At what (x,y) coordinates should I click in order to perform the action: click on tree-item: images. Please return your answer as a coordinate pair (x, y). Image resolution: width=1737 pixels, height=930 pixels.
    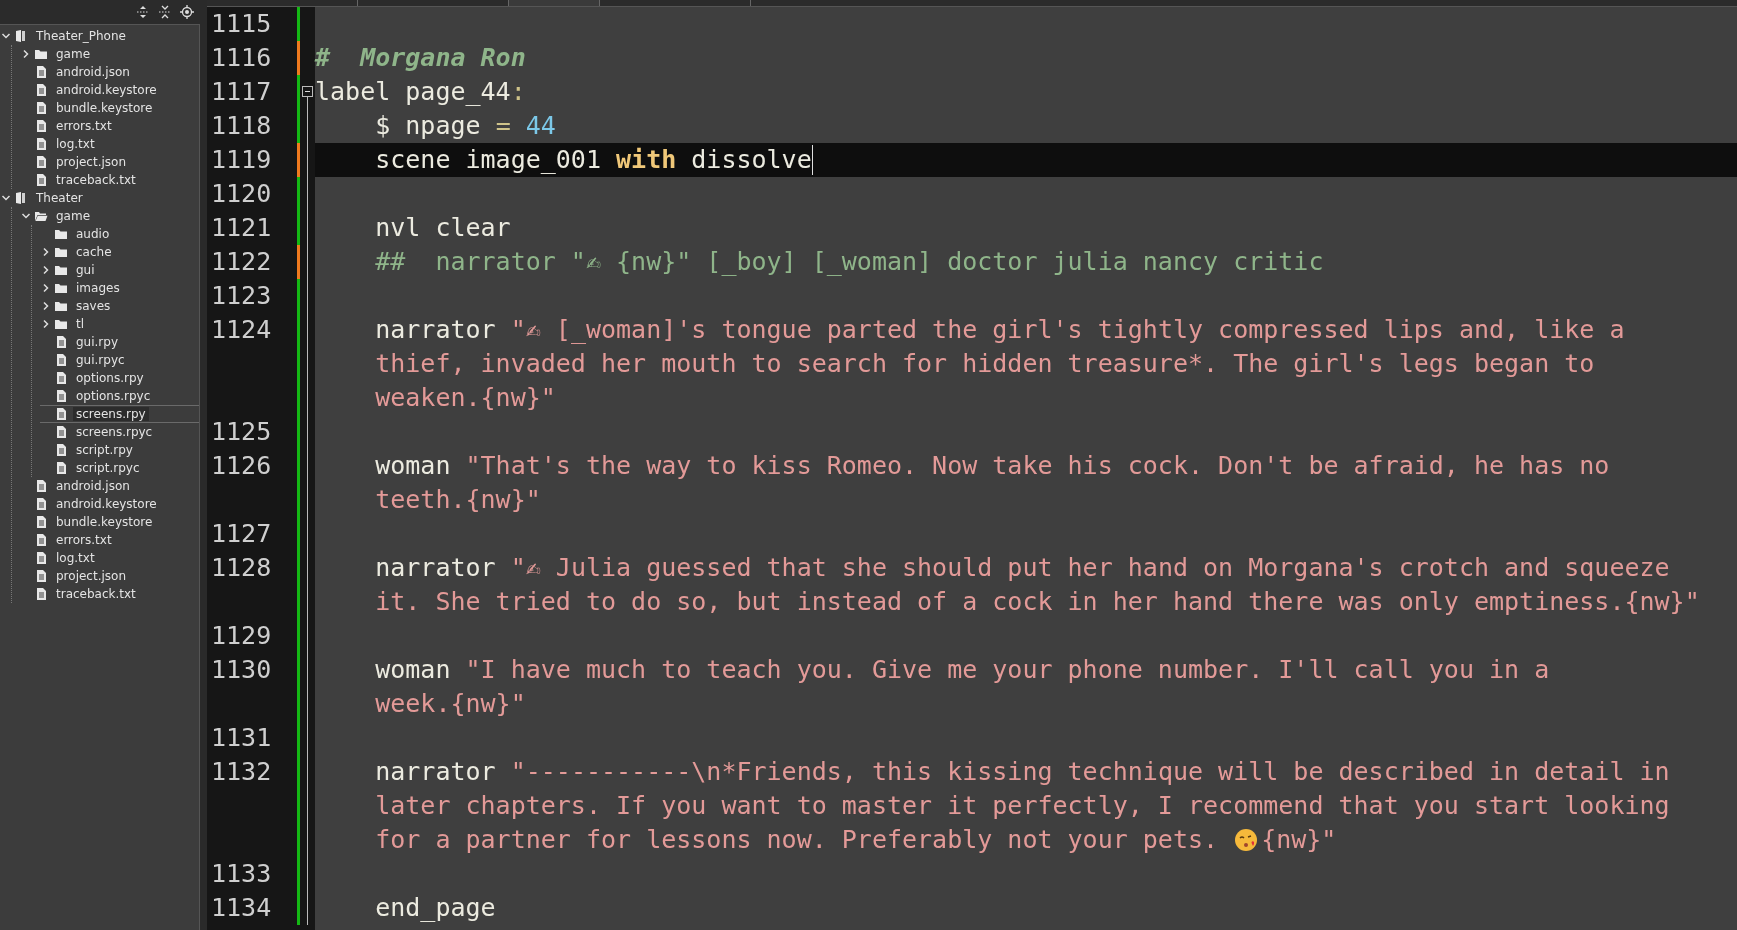
    Looking at the image, I should click on (98, 288).